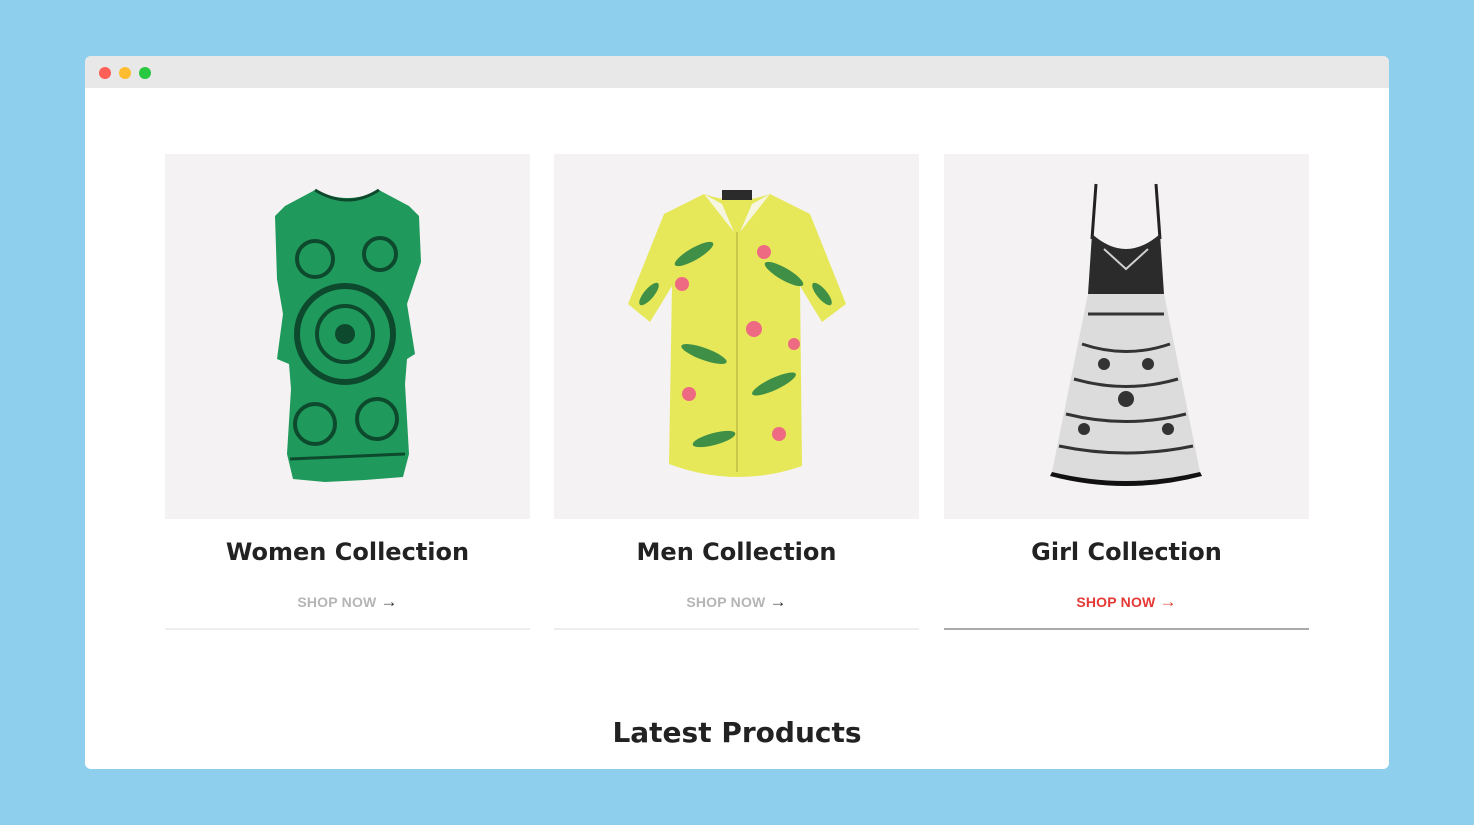 This screenshot has height=825, width=1474. I want to click on collection-card-women: Women Collection SHOP NOW →, so click(347, 392).